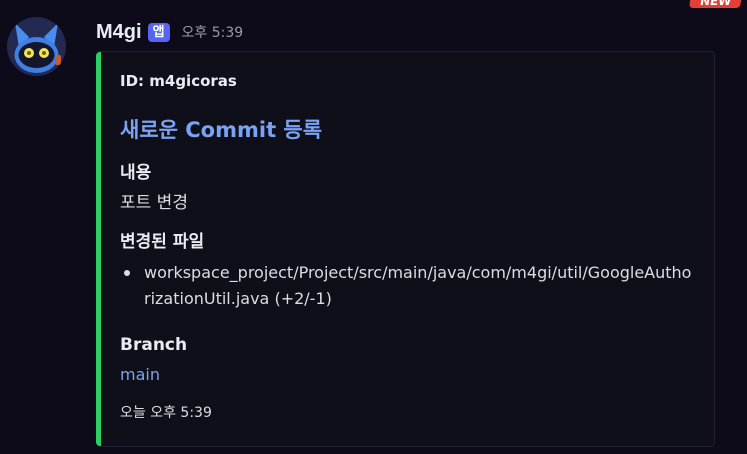 The height and width of the screenshot is (454, 747). What do you see at coordinates (136, 173) in the screenshot?
I see `field-content-name: 내용` at bounding box center [136, 173].